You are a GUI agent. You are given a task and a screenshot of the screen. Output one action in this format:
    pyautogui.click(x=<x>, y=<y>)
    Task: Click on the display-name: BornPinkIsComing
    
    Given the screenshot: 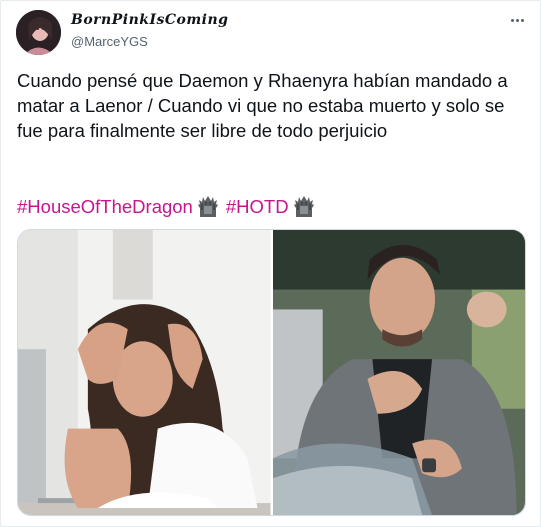 What is the action you would take?
    pyautogui.click(x=149, y=20)
    